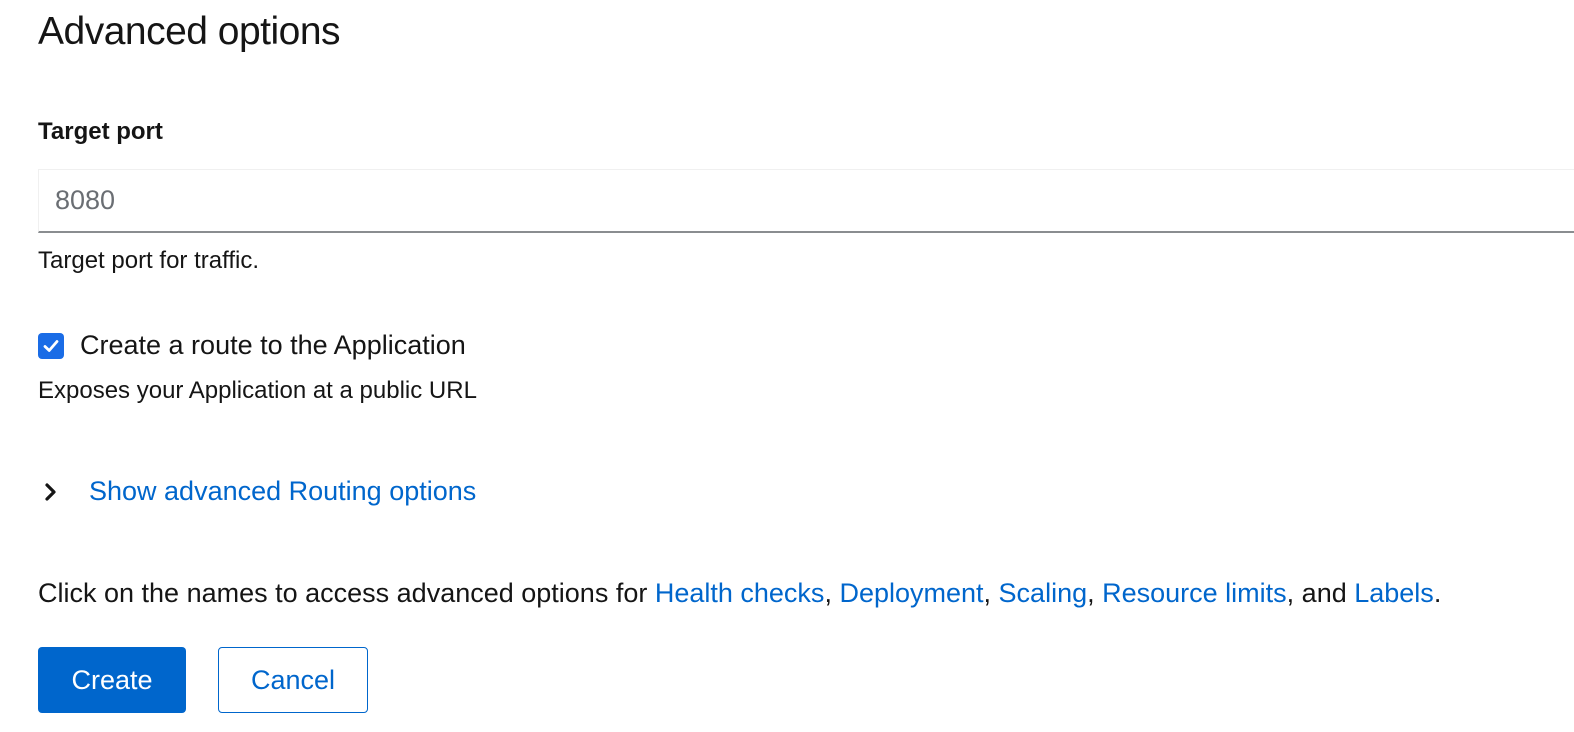  What do you see at coordinates (189, 31) in the screenshot?
I see `page-title: Advanced options` at bounding box center [189, 31].